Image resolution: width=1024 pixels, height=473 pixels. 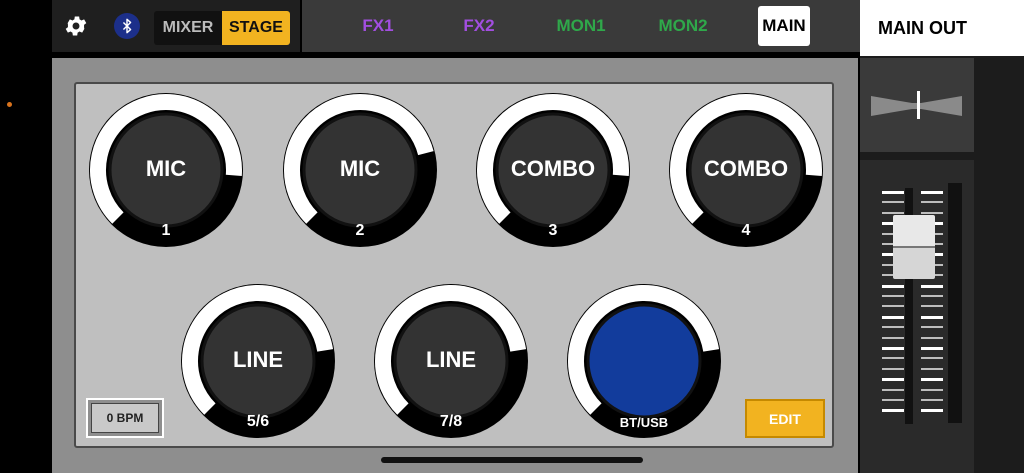 I want to click on home-indicator, so click(x=512, y=460).